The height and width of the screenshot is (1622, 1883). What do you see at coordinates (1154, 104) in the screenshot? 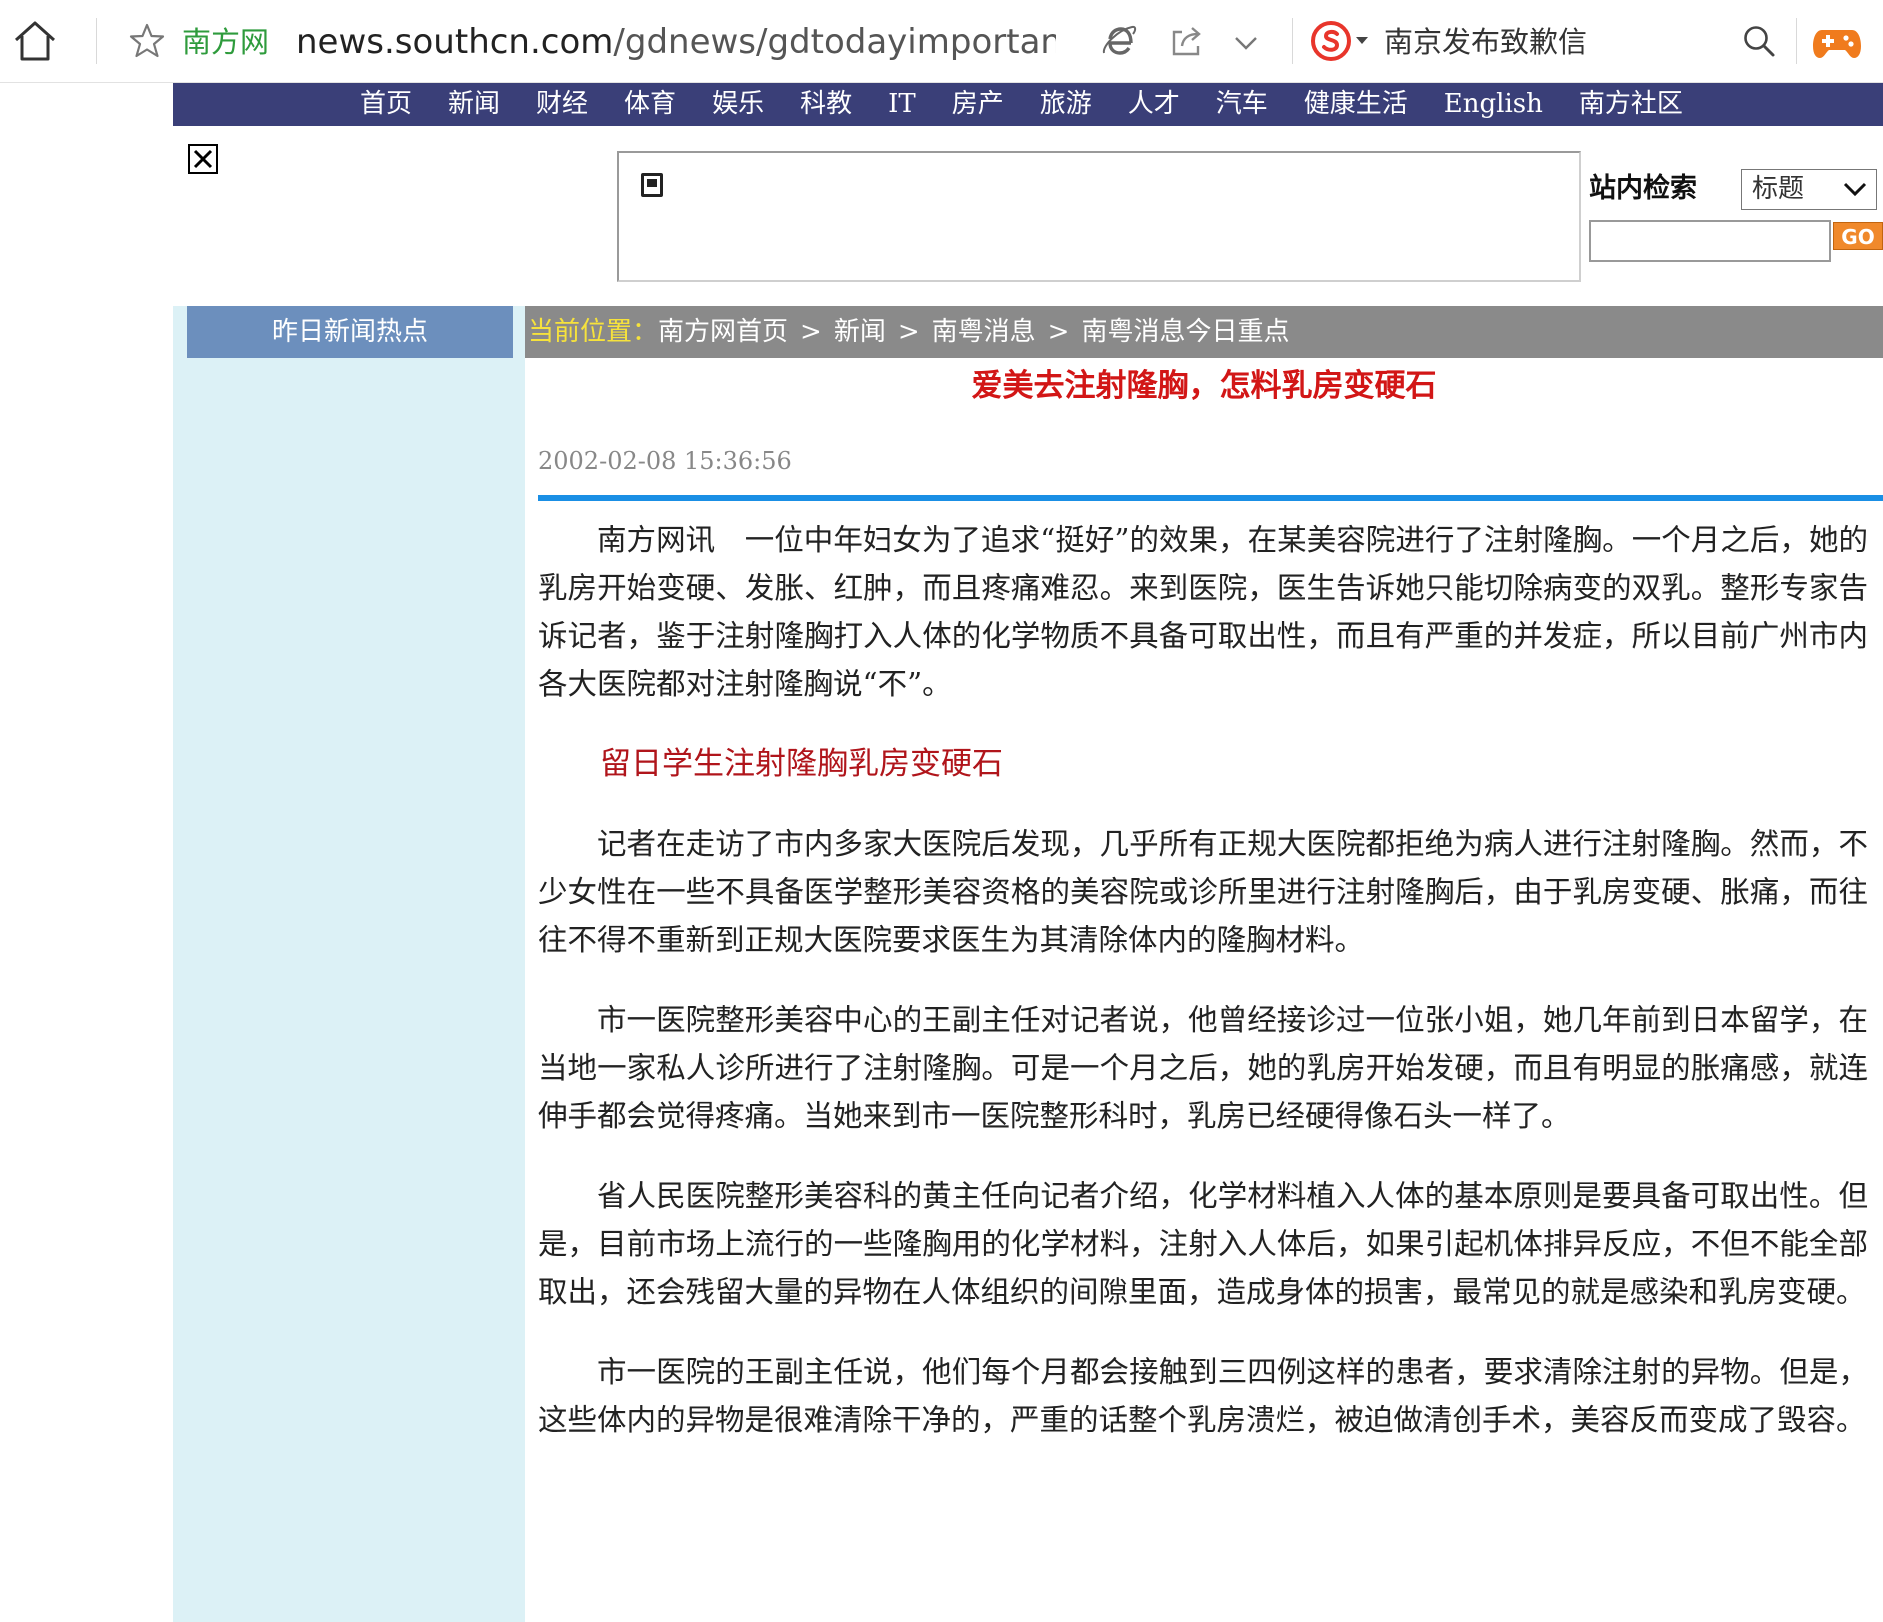
I see `nav-item: 人才` at bounding box center [1154, 104].